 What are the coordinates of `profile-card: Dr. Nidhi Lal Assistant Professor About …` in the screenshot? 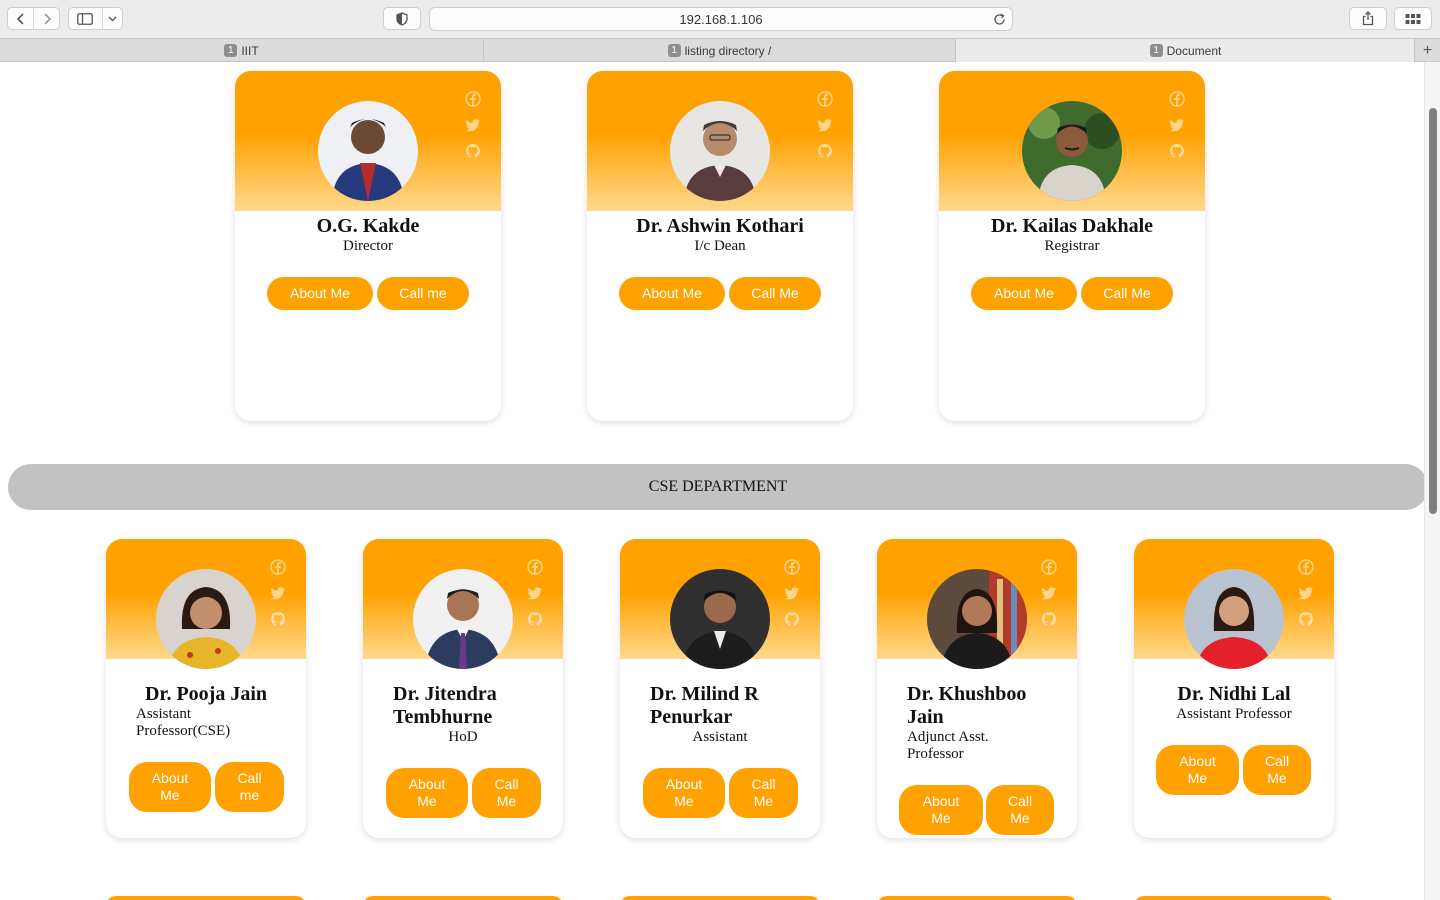 It's located at (1234, 688).